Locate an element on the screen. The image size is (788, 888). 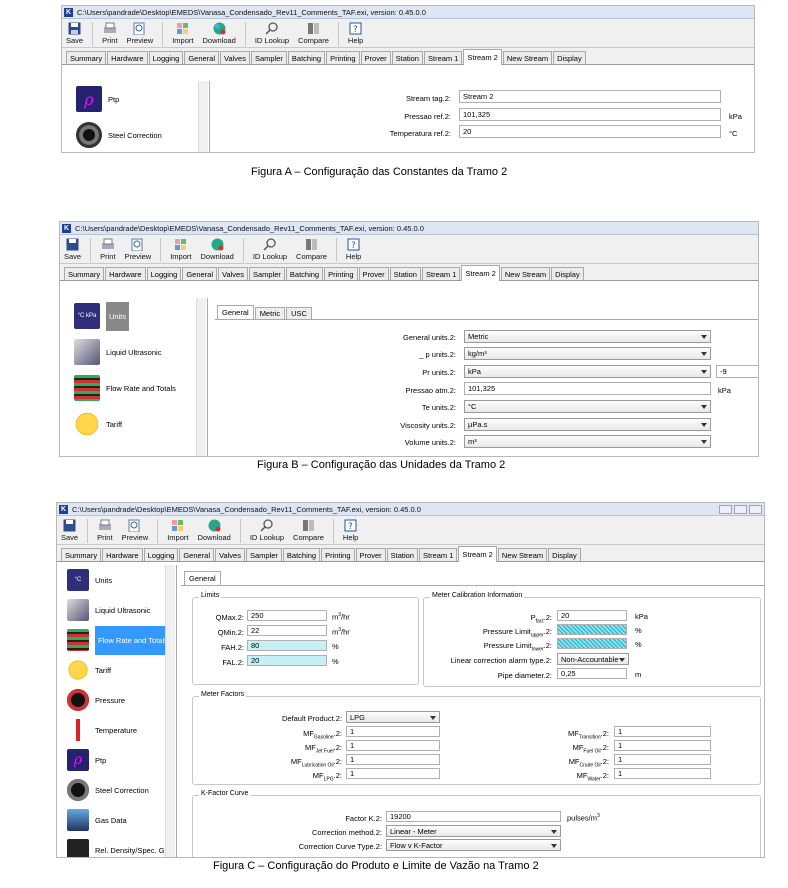
mf-fuel-oil-input: 1 is located at coordinates (662, 745).